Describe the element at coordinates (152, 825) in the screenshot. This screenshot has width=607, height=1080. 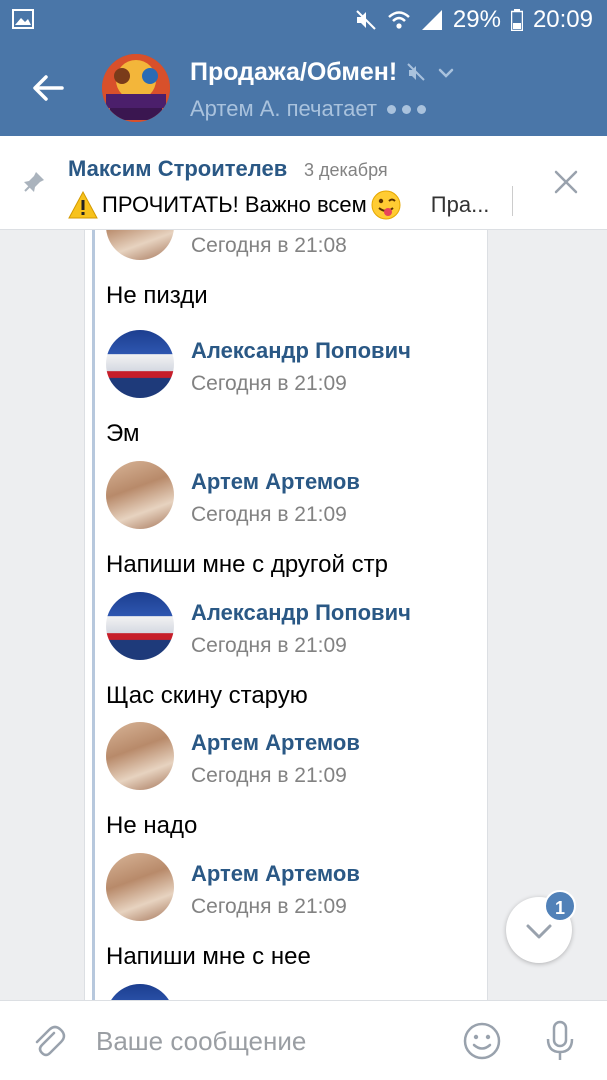
I see `message-text: Не надо` at that location.